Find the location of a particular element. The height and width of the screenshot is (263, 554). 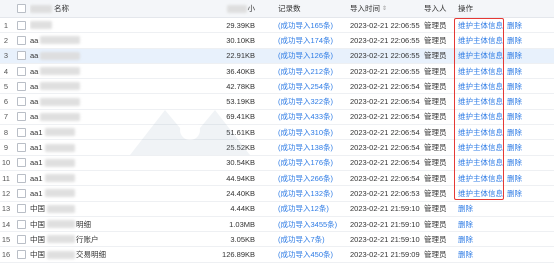

records-cell: (成功导入132条) is located at coordinates (312, 193).